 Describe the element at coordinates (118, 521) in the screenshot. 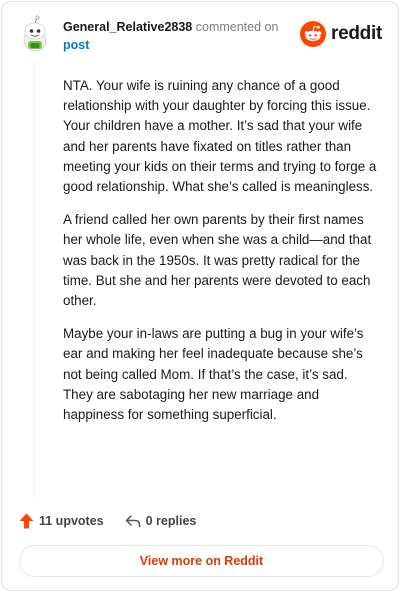

I see `comment-actions: 11 upvotes 0 replies` at that location.